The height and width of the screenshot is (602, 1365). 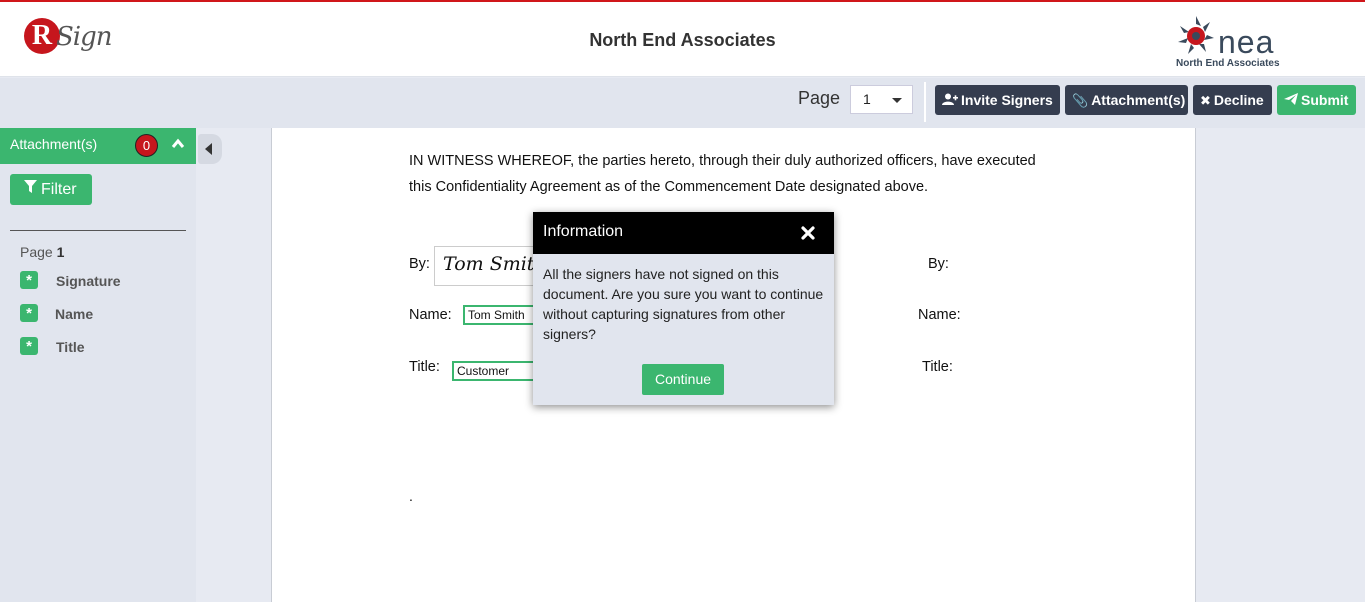 I want to click on sidebar-item-label: Title, so click(x=70, y=347).